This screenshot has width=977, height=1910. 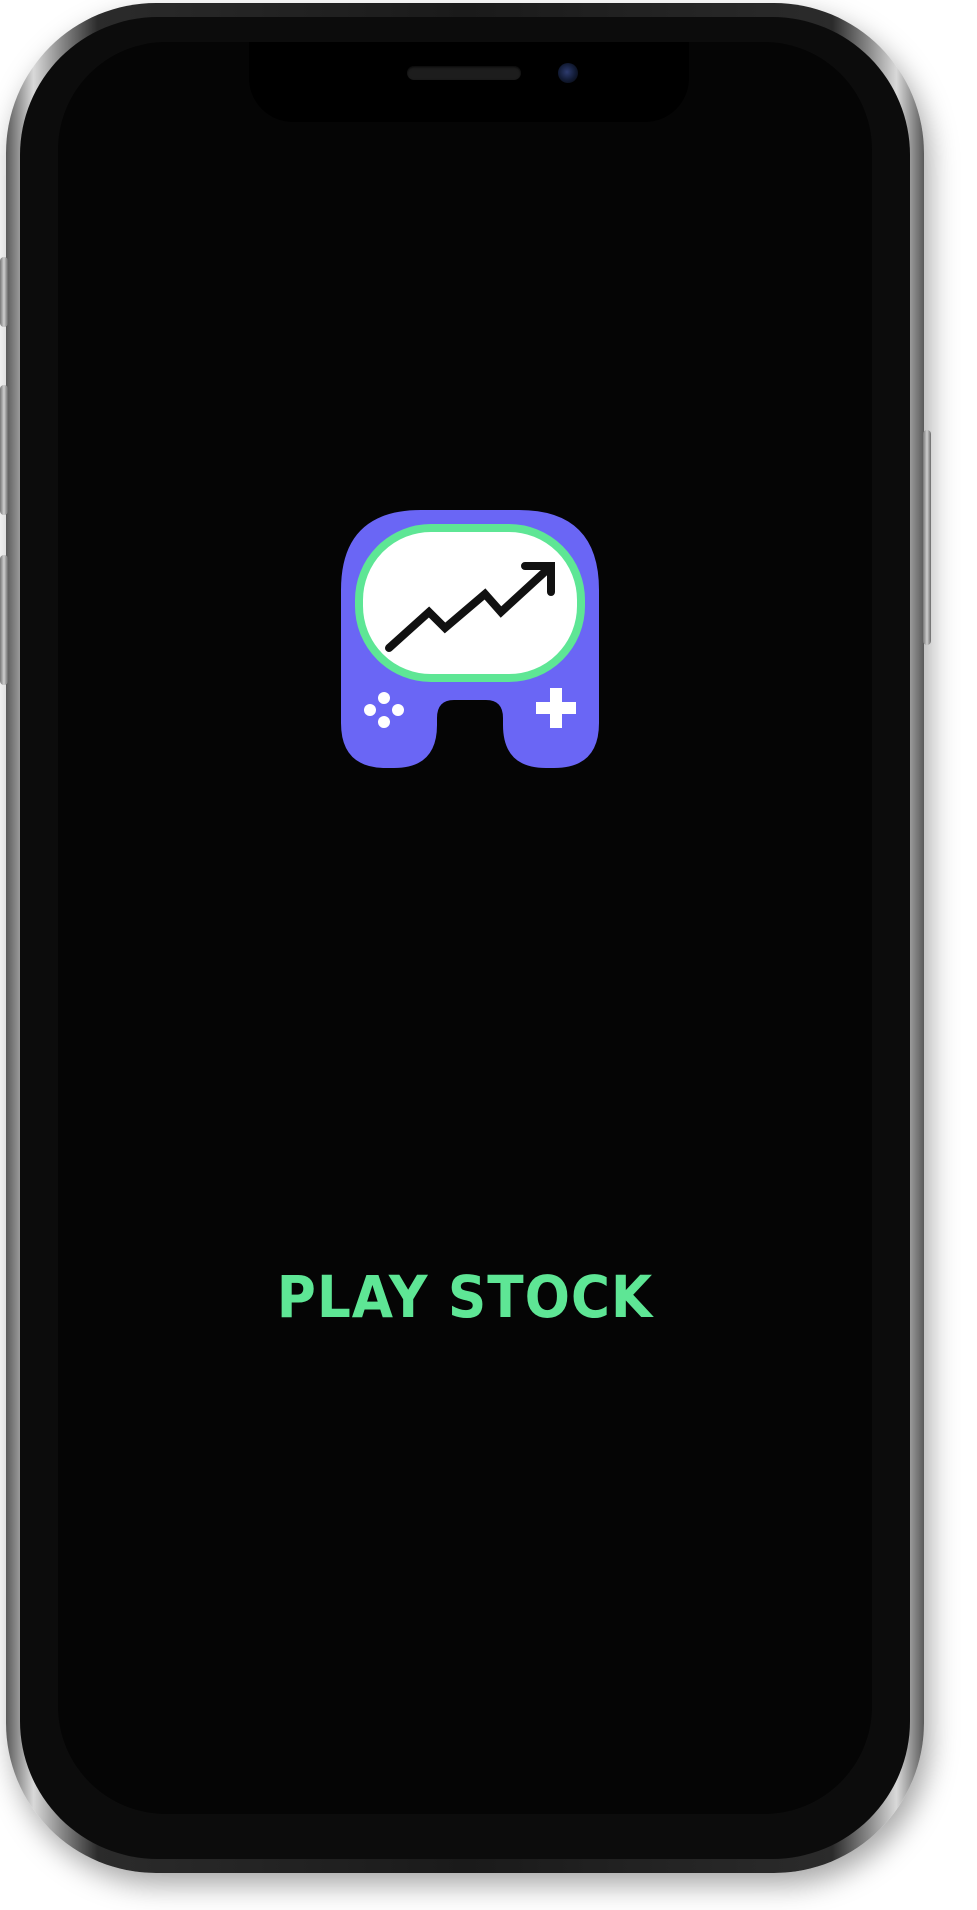 I want to click on front-camera-icon, so click(x=568, y=73).